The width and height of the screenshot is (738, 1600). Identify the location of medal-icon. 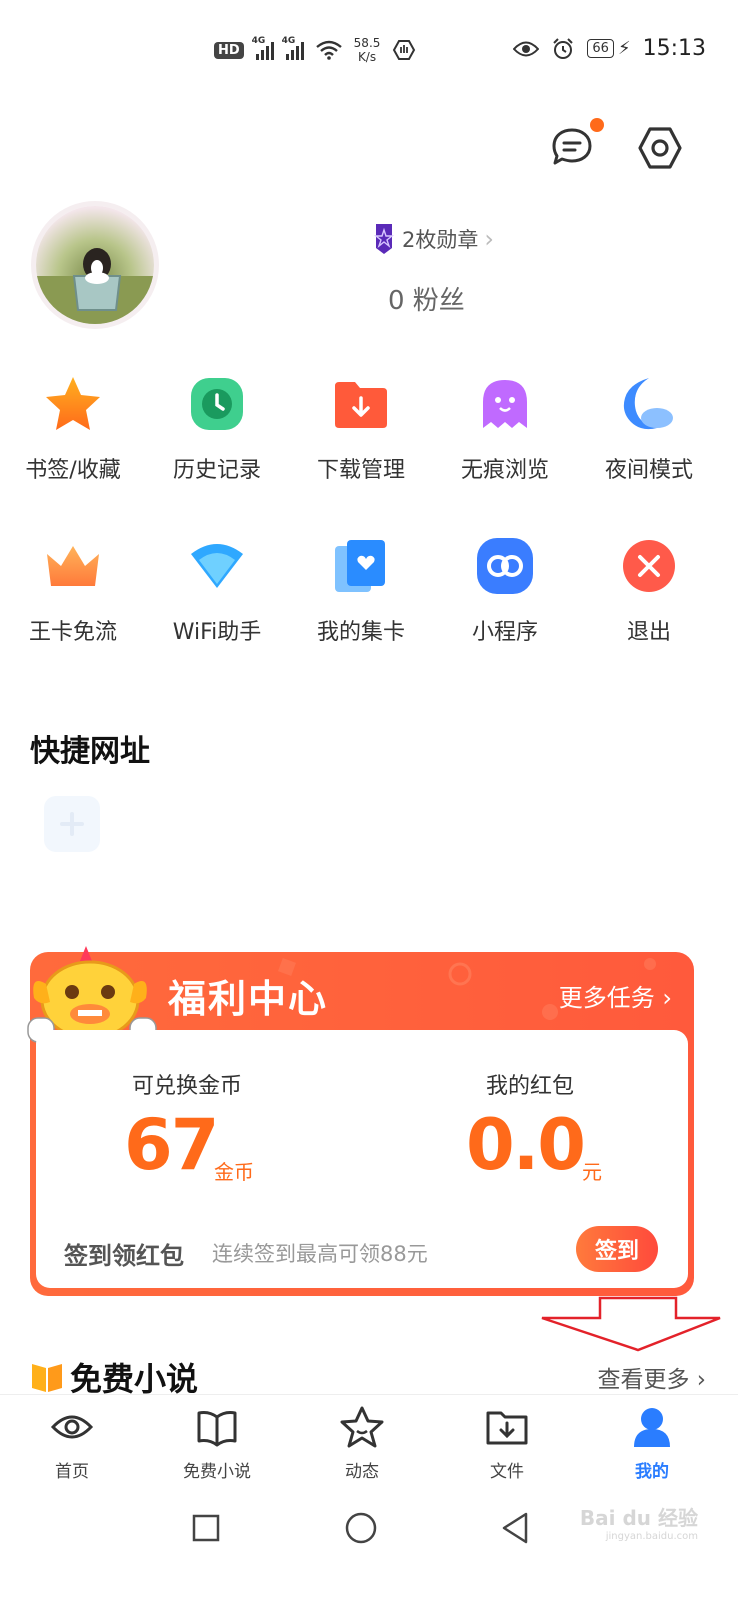
(384, 239).